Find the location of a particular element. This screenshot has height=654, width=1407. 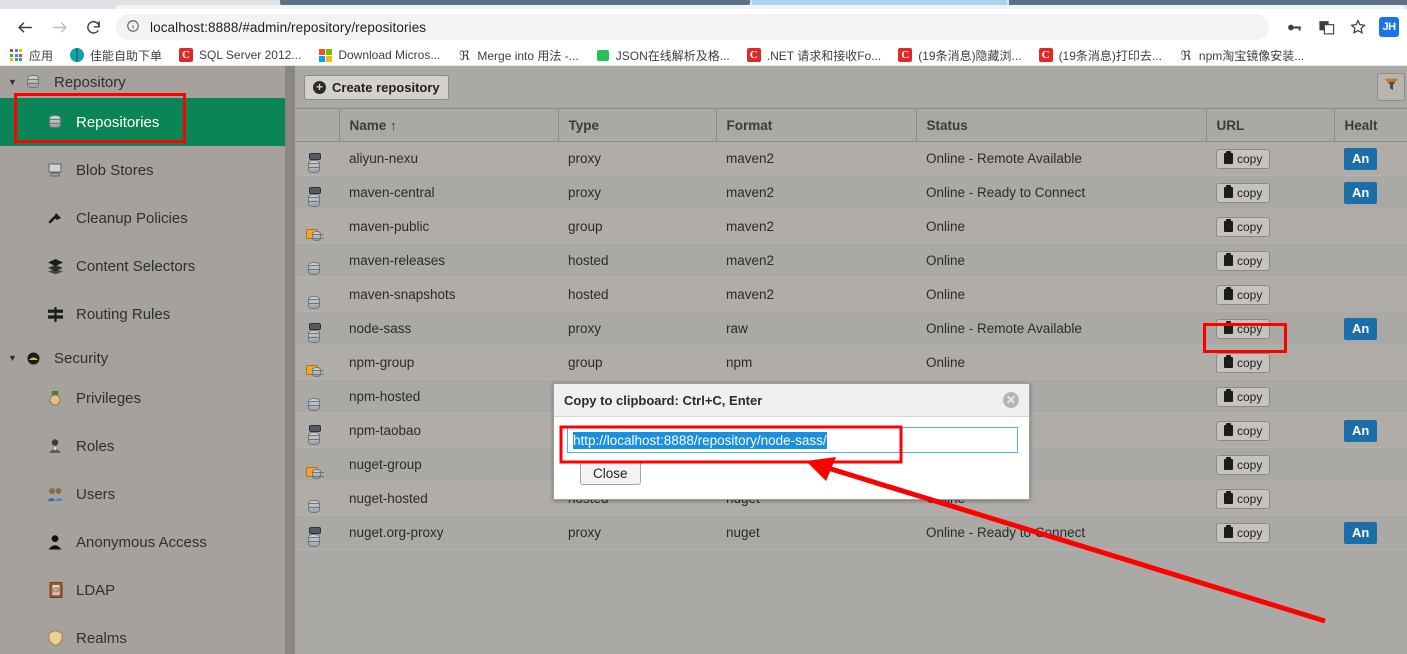

sidebar-scrollbar is located at coordinates (290, 360).